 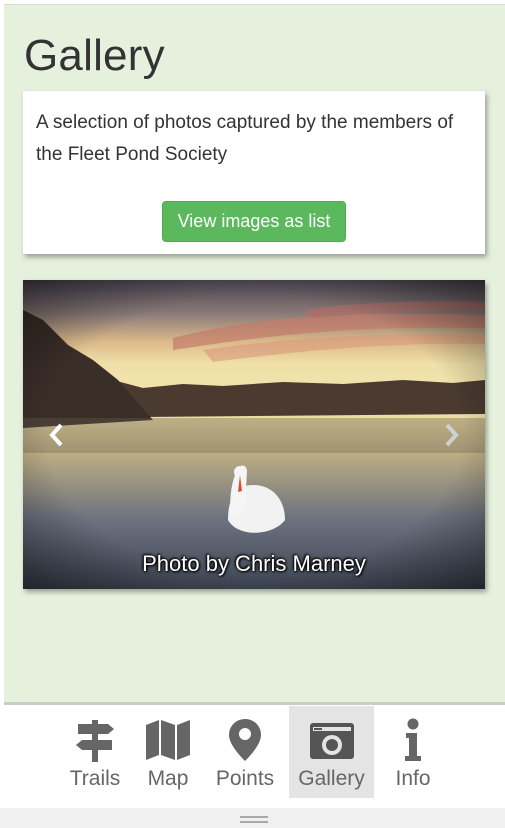 I want to click on tab-bar: Trails Map Points Gallery Info, so click(x=254, y=755).